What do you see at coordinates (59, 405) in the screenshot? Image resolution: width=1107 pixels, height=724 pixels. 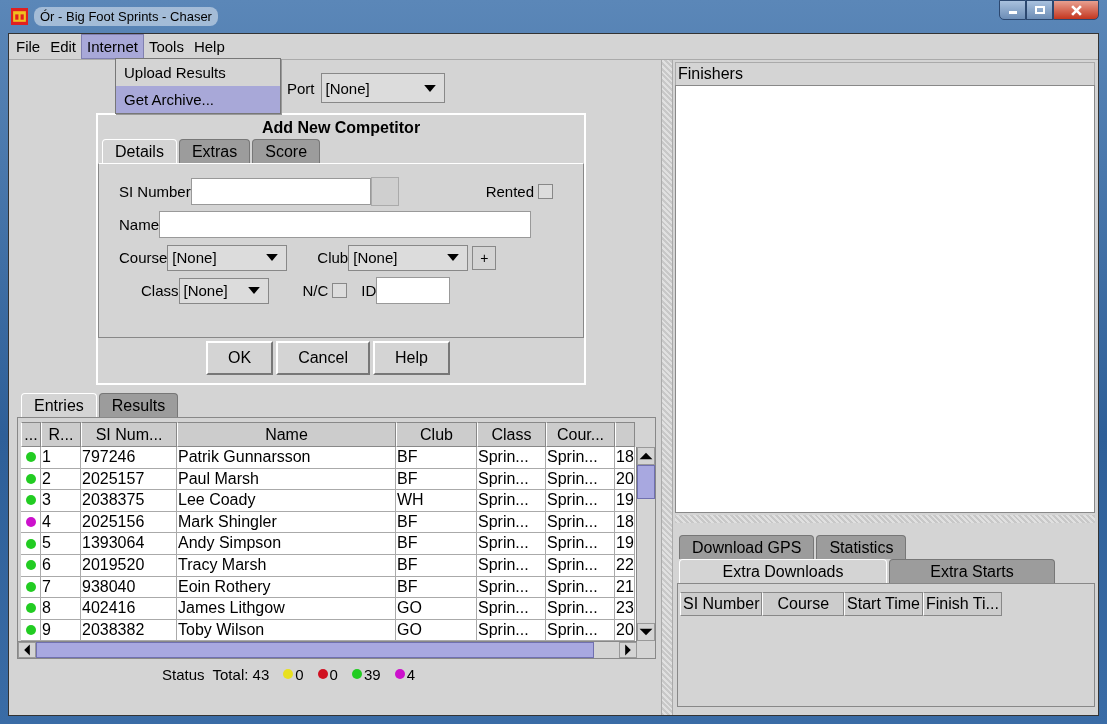 I see `tab: Entries` at bounding box center [59, 405].